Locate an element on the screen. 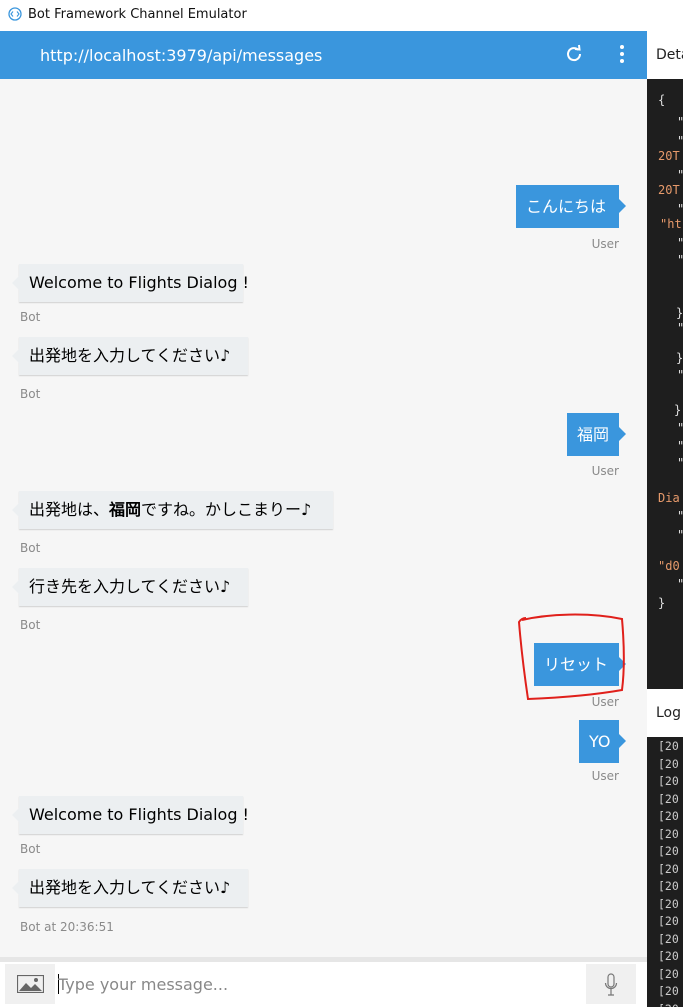 This screenshot has height=1007, width=683. message-text: ですね。かしこまりー♪ is located at coordinates (226, 509).